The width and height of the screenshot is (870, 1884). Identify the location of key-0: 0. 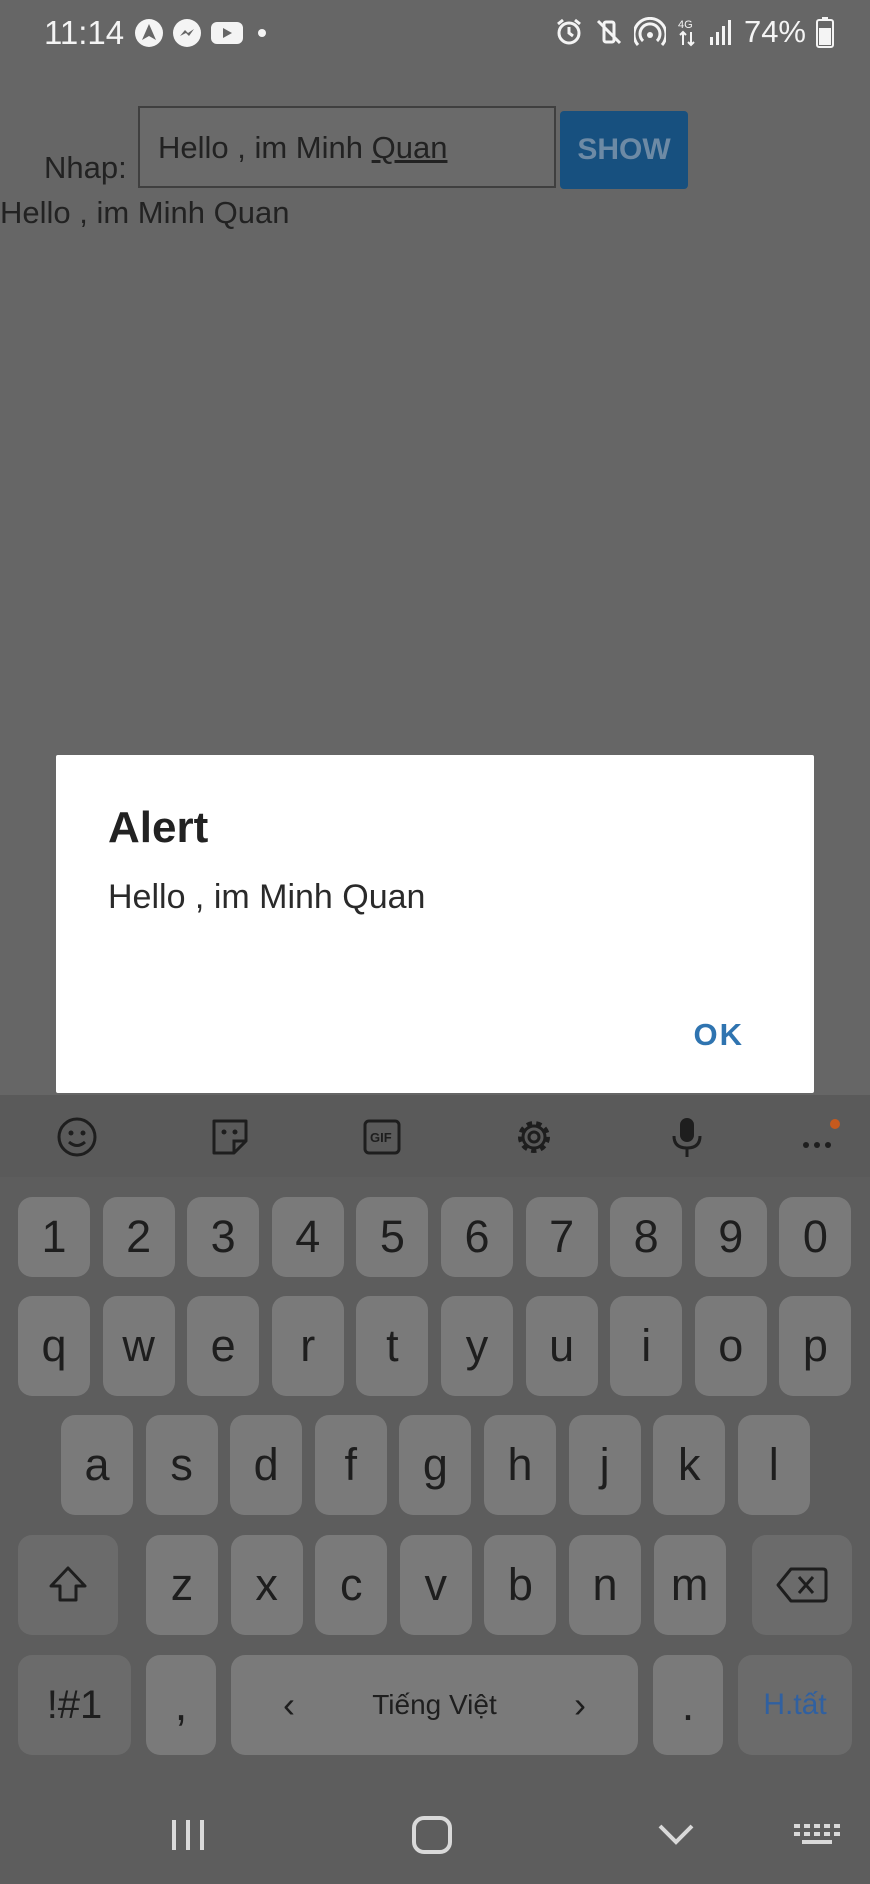
(815, 1237).